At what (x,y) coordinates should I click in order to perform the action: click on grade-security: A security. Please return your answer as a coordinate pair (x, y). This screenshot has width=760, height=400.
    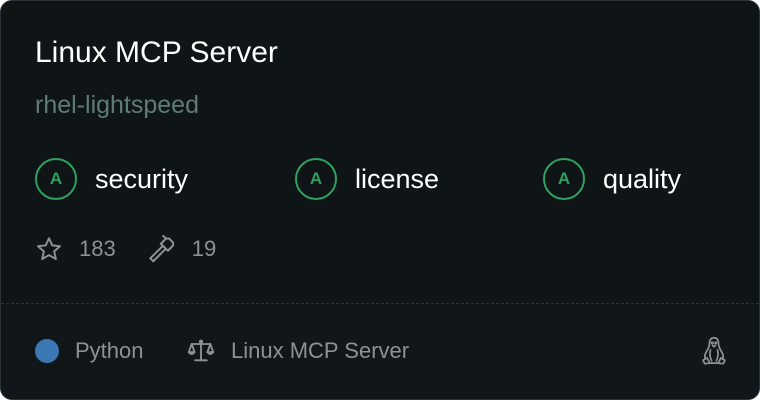
    Looking at the image, I should click on (111, 179).